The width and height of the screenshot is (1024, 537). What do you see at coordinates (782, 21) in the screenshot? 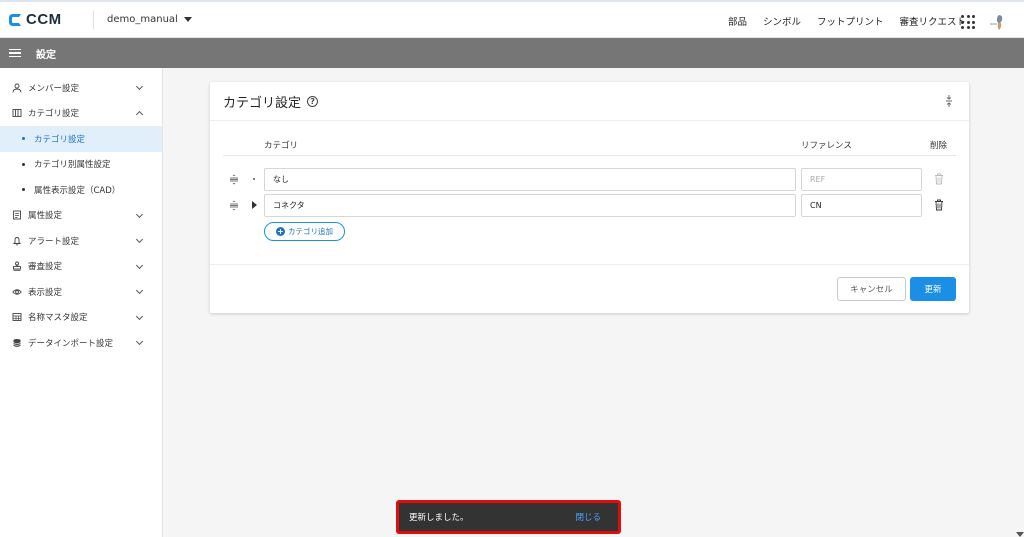
I see `nav-symbol: シンボル` at bounding box center [782, 21].